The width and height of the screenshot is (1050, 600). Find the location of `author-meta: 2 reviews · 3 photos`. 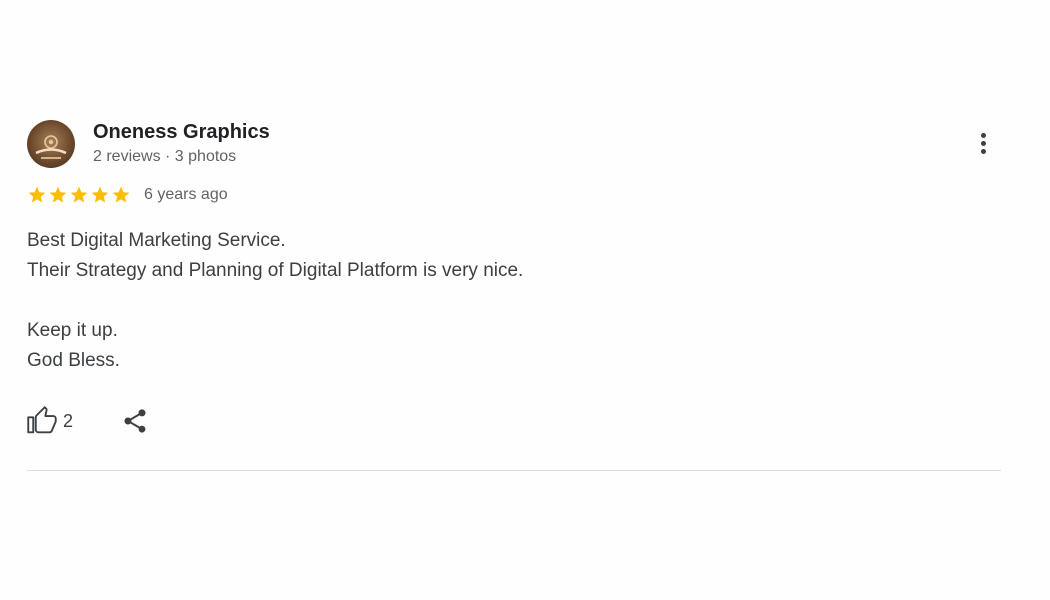

author-meta: 2 reviews · 3 photos is located at coordinates (165, 156).